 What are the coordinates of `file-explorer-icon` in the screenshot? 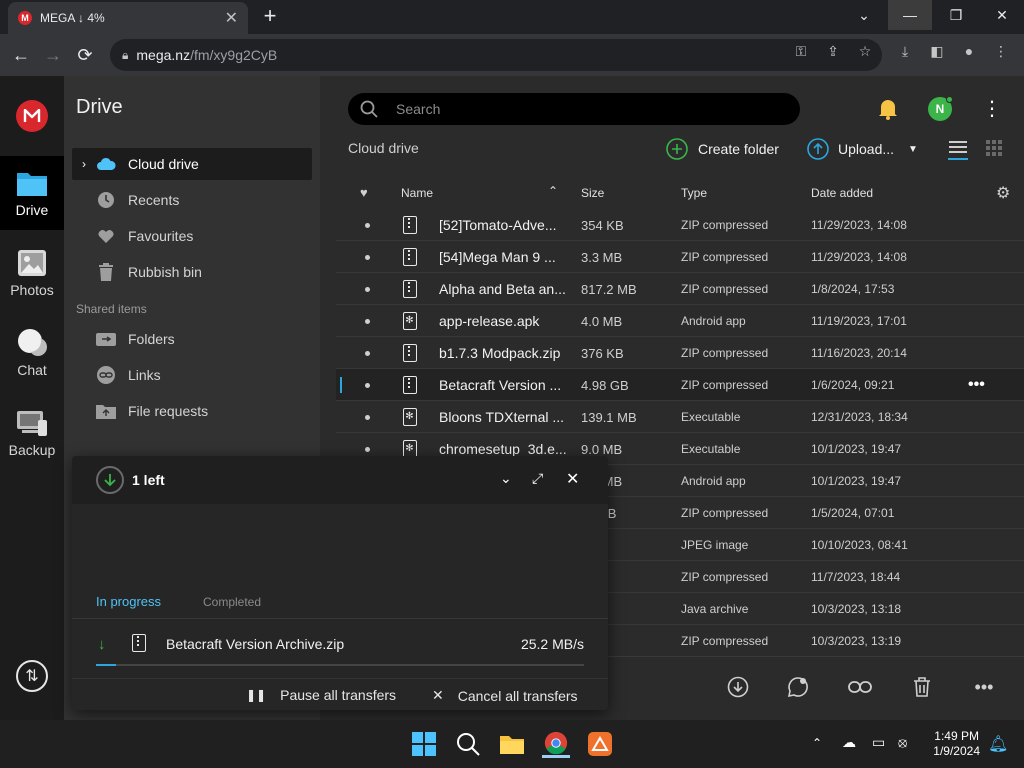 It's located at (512, 744).